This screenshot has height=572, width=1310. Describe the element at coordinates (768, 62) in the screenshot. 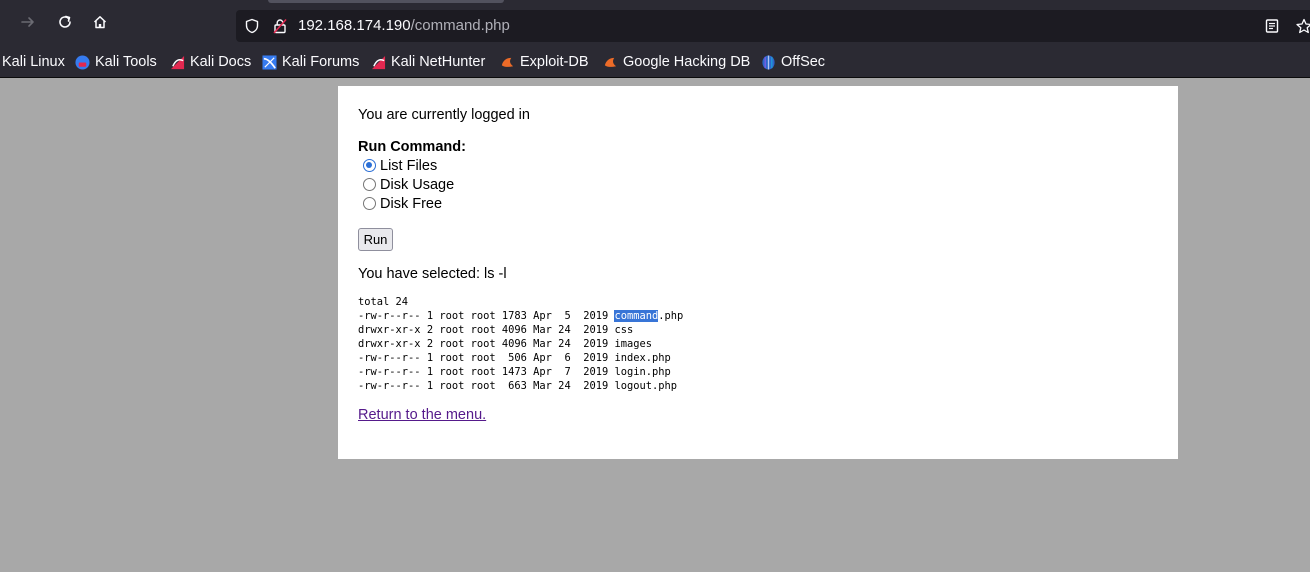

I see `offsec-icon` at that location.